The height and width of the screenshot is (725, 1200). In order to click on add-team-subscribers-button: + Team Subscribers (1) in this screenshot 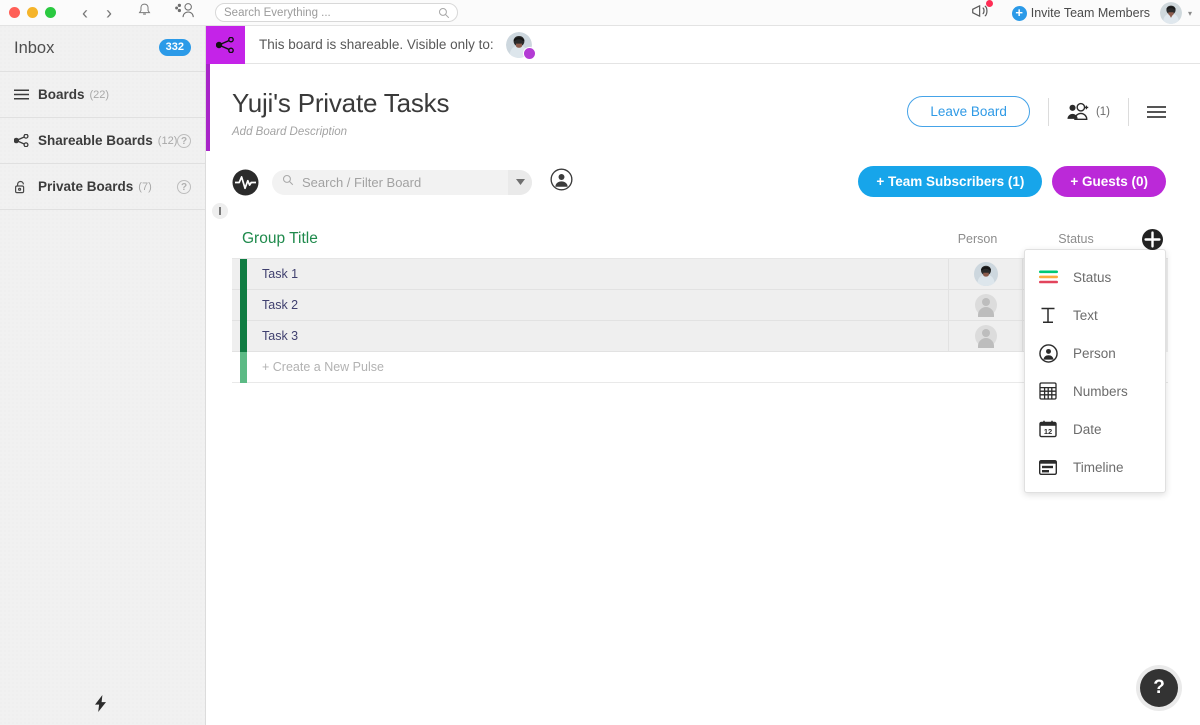, I will do `click(950, 181)`.